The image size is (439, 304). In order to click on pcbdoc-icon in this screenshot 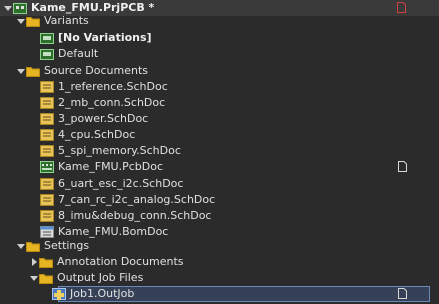, I will do `click(47, 167)`.